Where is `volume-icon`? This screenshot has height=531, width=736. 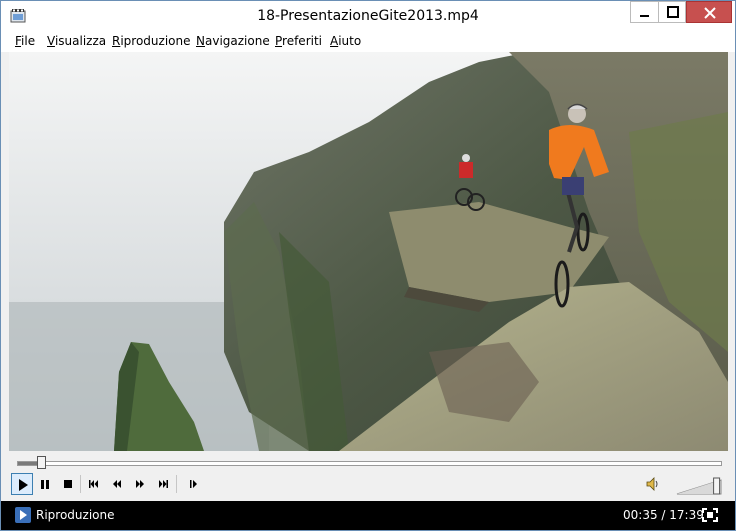 volume-icon is located at coordinates (652, 484).